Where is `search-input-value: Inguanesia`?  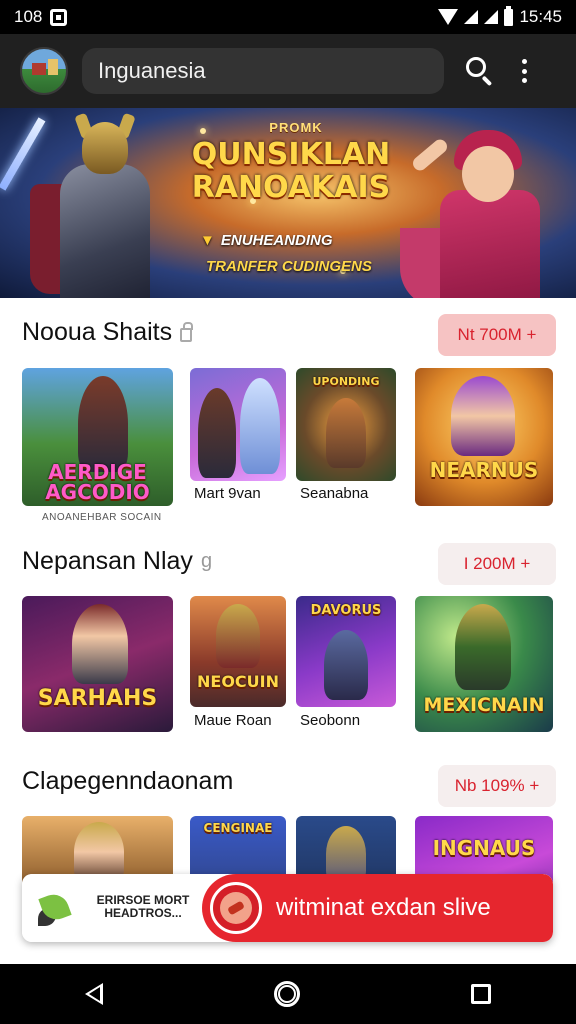
search-input-value: Inguanesia is located at coordinates (152, 70).